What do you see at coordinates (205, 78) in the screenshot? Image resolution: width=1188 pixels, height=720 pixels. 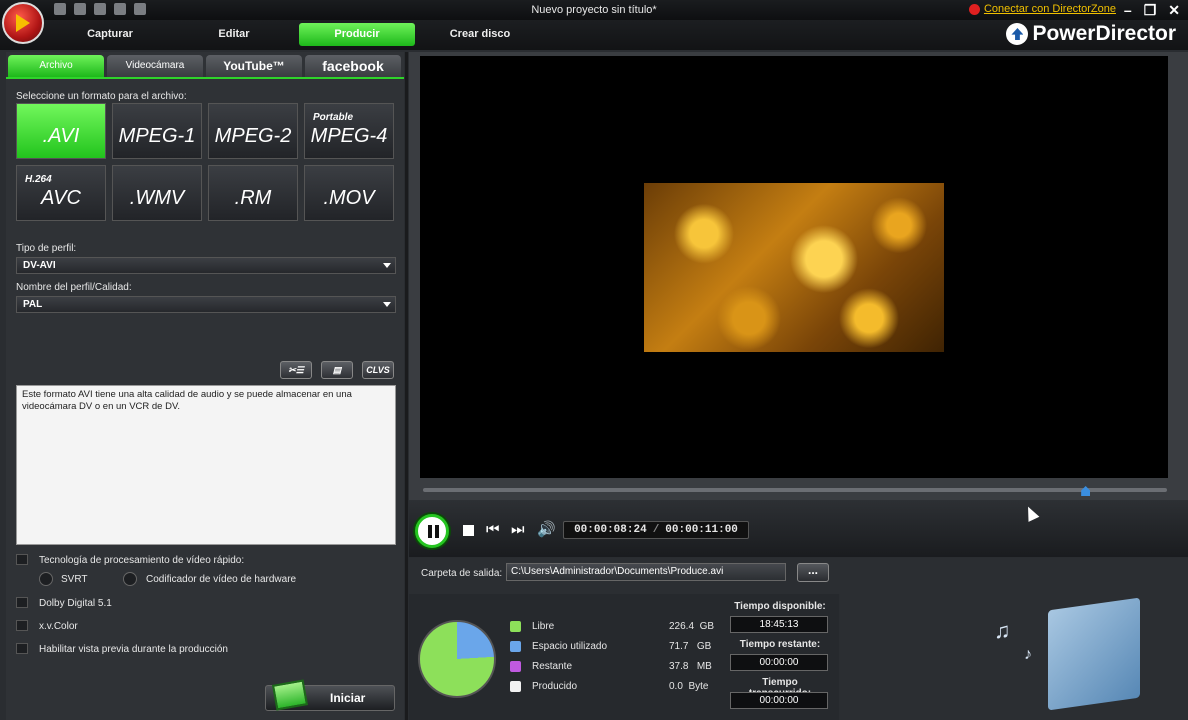 I see `subtab-underline` at bounding box center [205, 78].